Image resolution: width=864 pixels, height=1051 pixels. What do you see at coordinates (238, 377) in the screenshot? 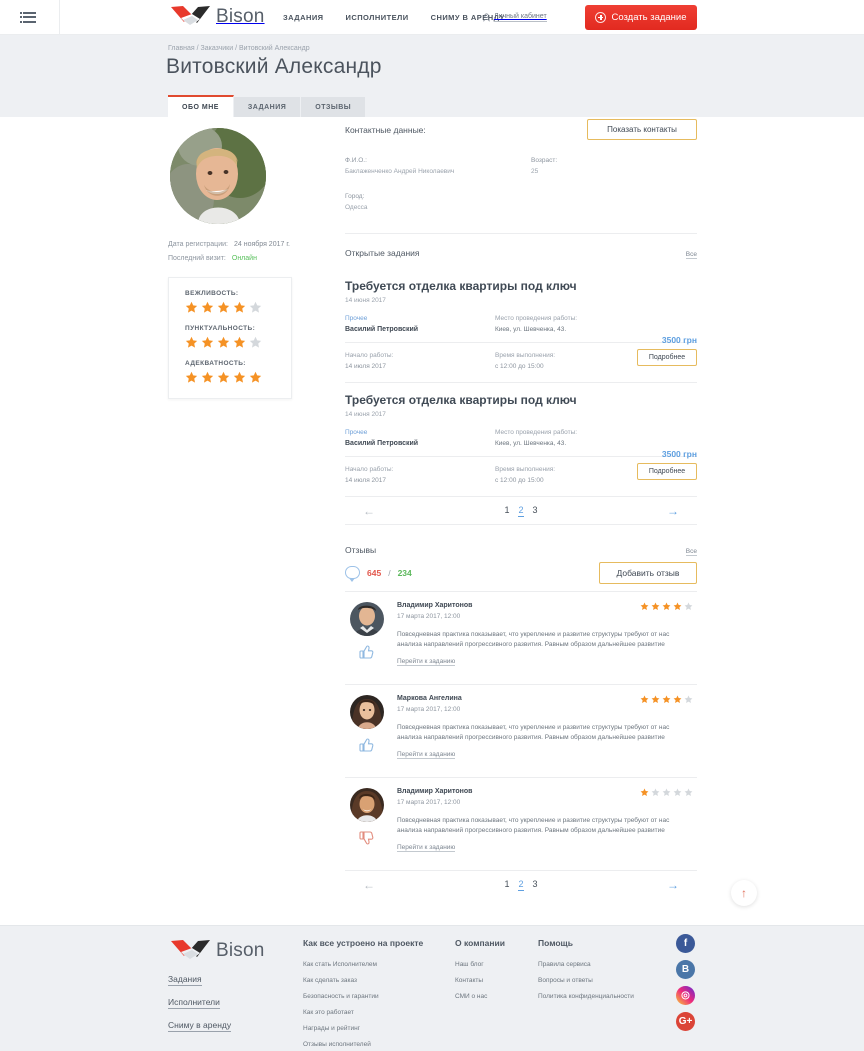
I see `rating-stars-adequacy` at bounding box center [238, 377].